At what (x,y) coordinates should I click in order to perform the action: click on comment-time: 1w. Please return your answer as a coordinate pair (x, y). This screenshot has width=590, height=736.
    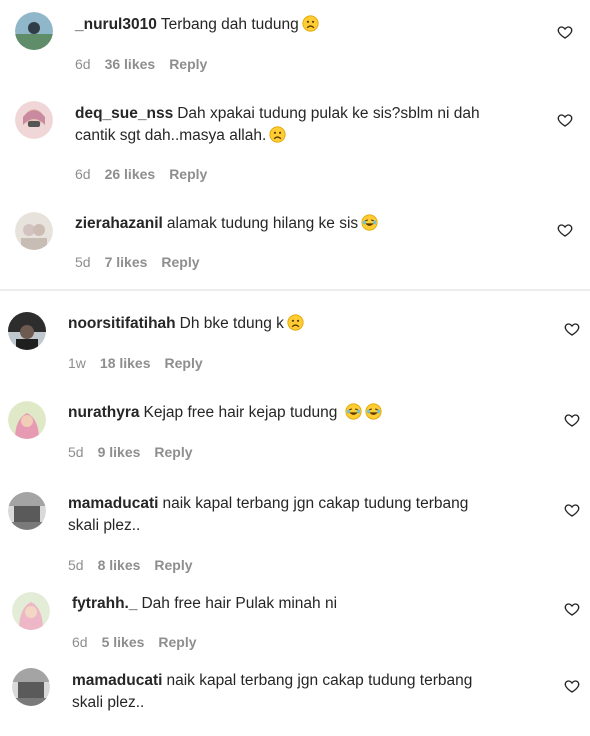
    Looking at the image, I should click on (77, 363).